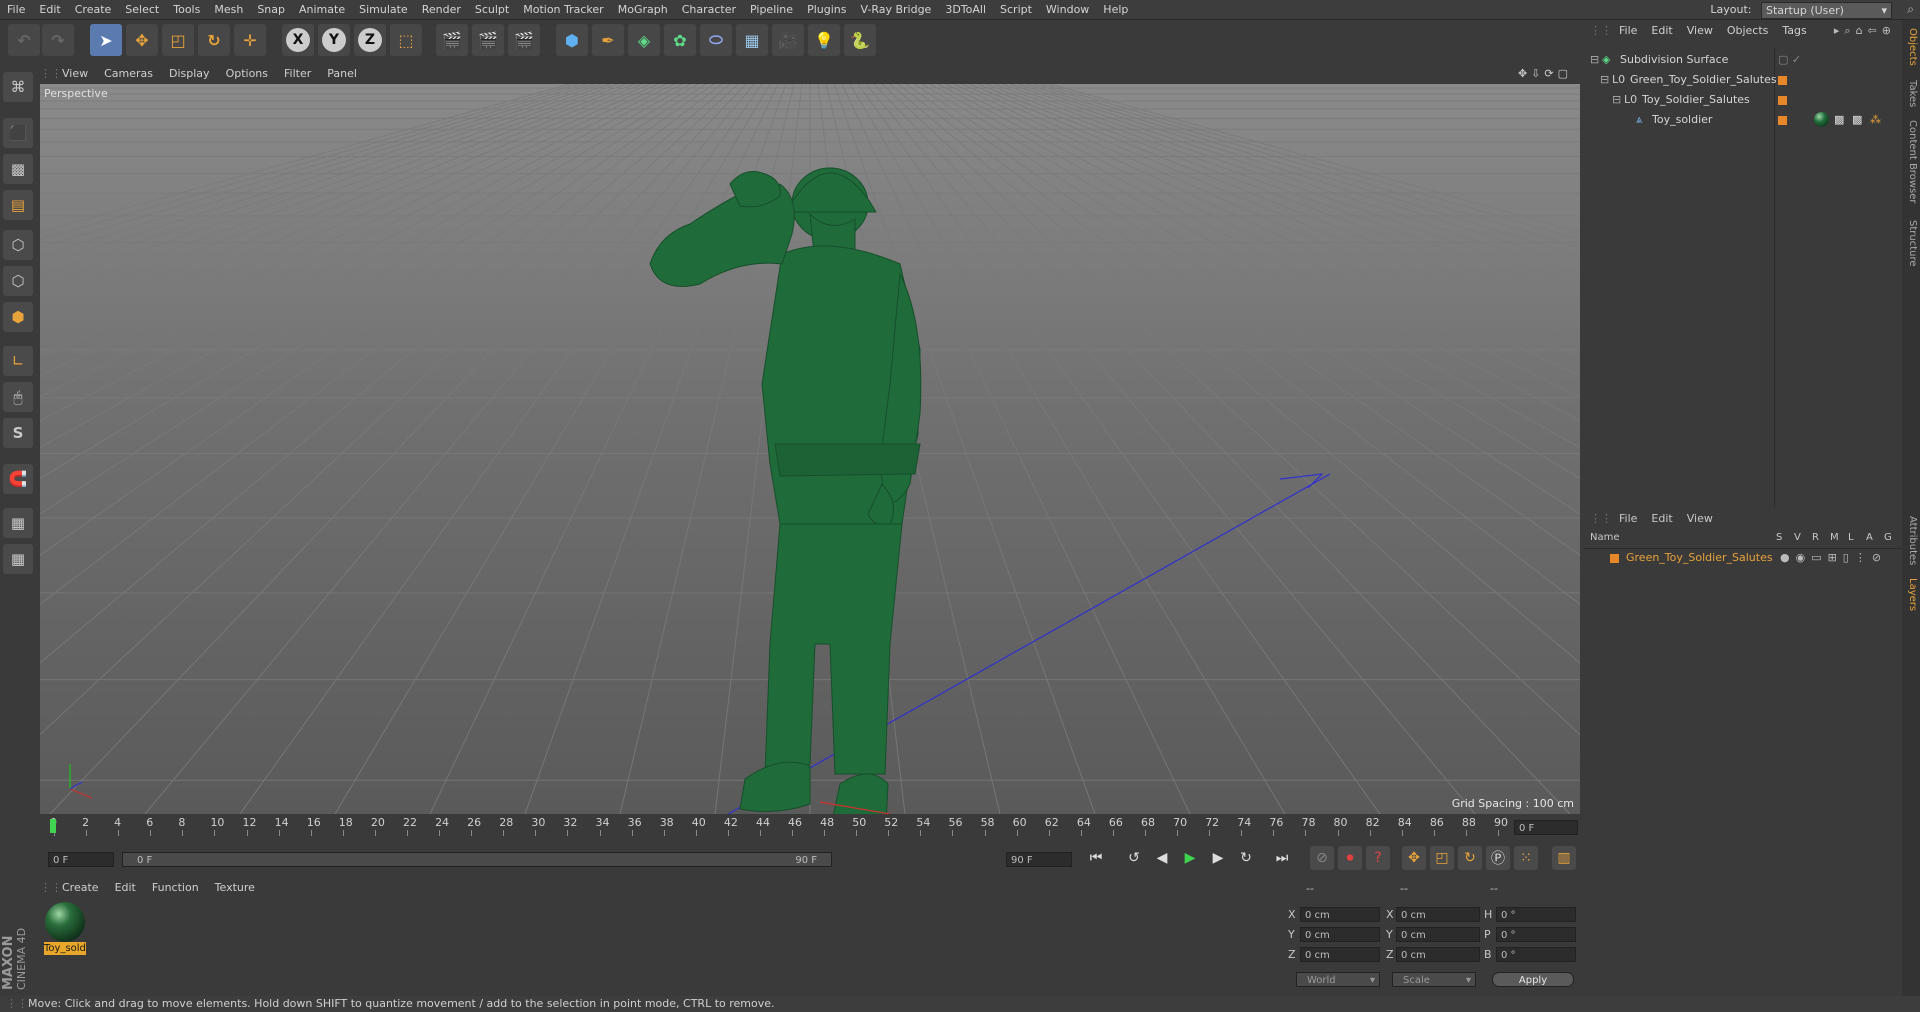 The image size is (1920, 1012). What do you see at coordinates (186, 9) in the screenshot?
I see `menu-tools: Tools` at bounding box center [186, 9].